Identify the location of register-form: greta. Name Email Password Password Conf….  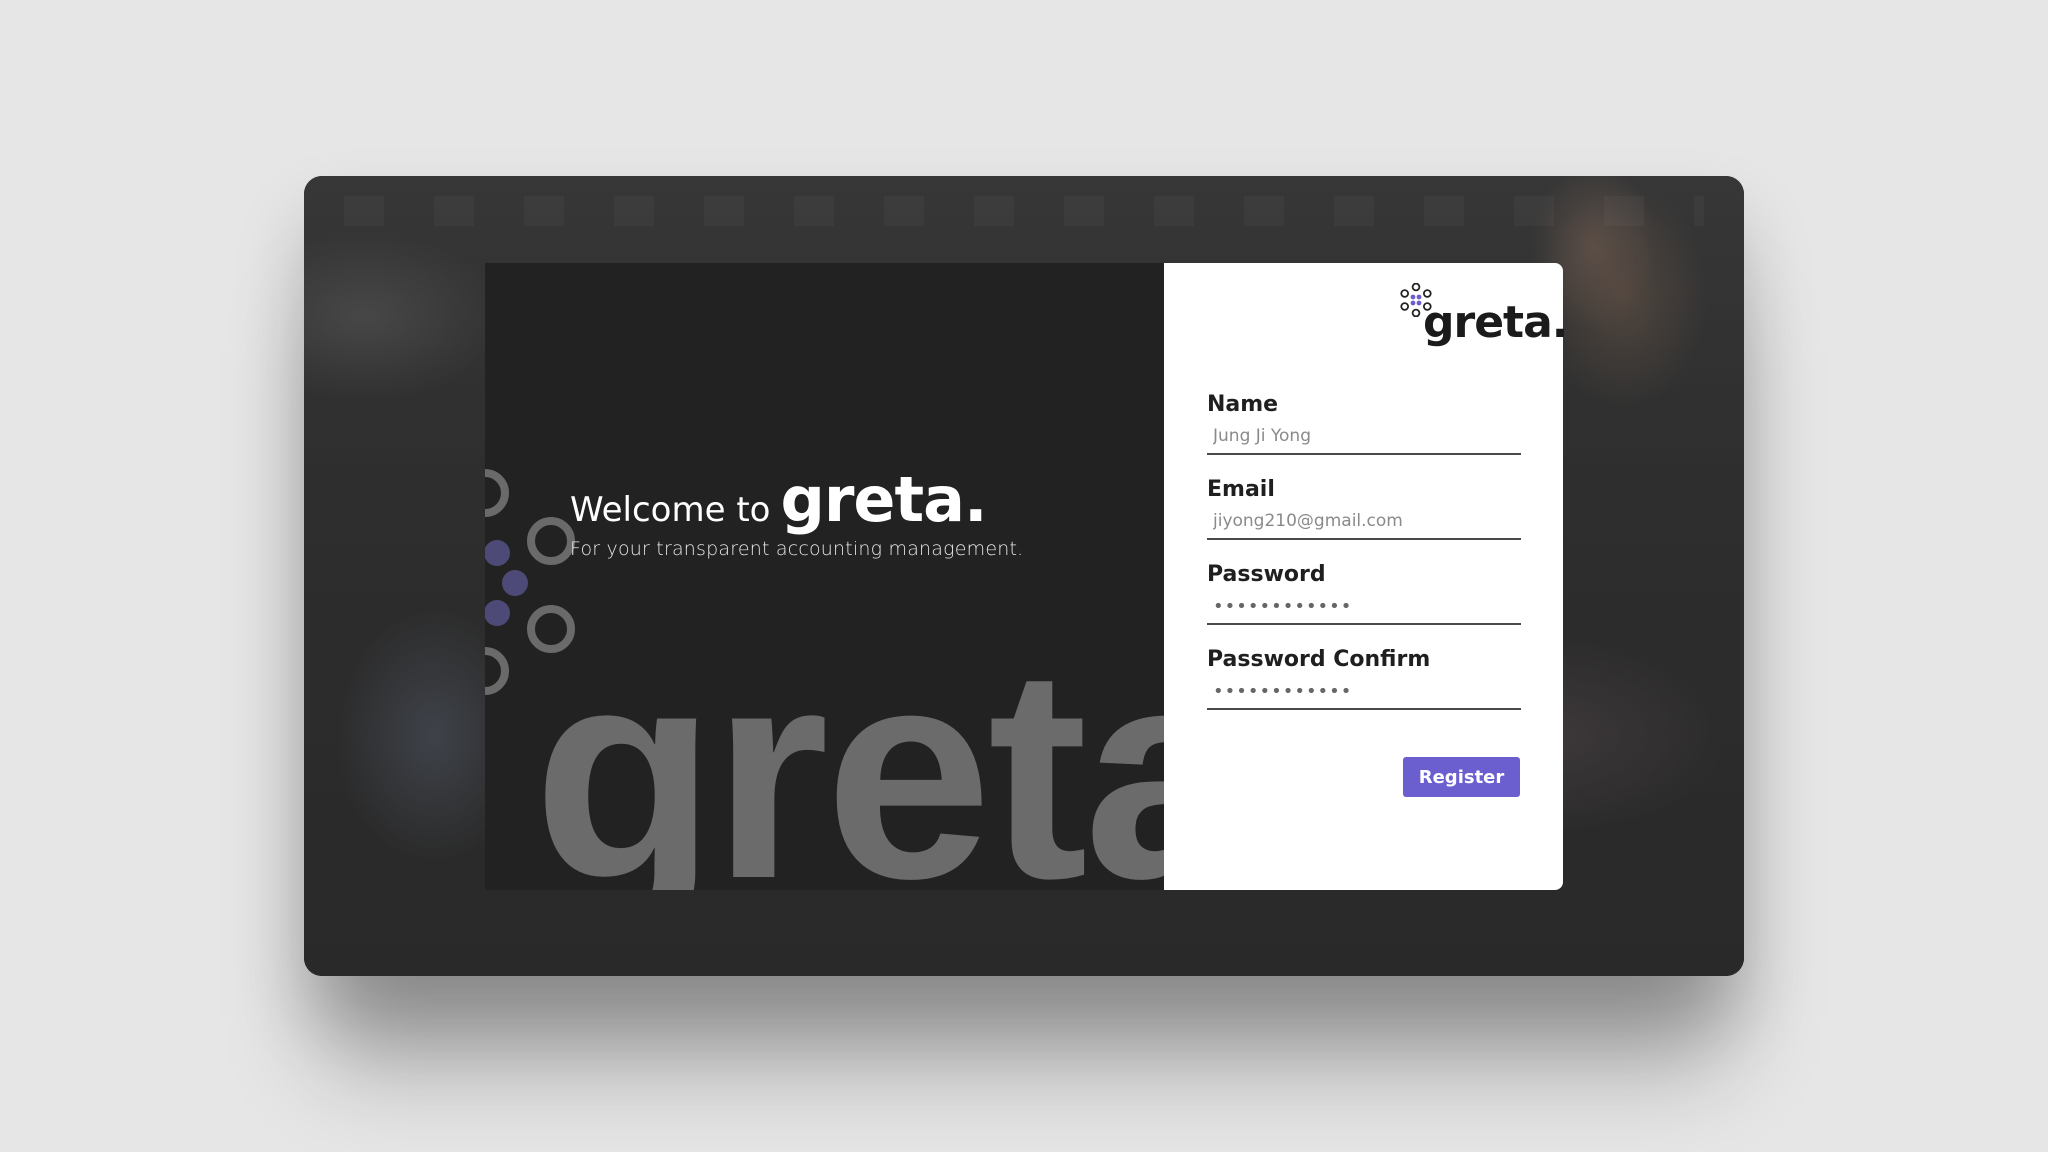
(1366, 576).